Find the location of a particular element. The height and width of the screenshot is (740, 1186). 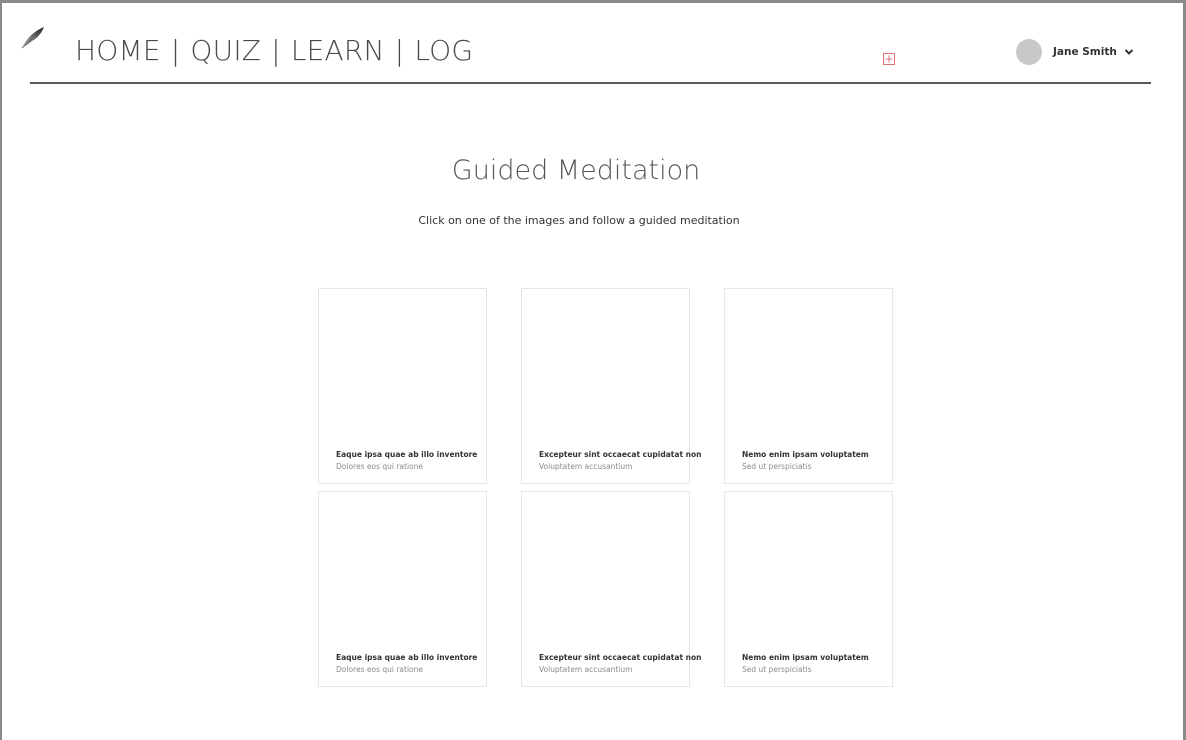

feather-icon is located at coordinates (33, 38).